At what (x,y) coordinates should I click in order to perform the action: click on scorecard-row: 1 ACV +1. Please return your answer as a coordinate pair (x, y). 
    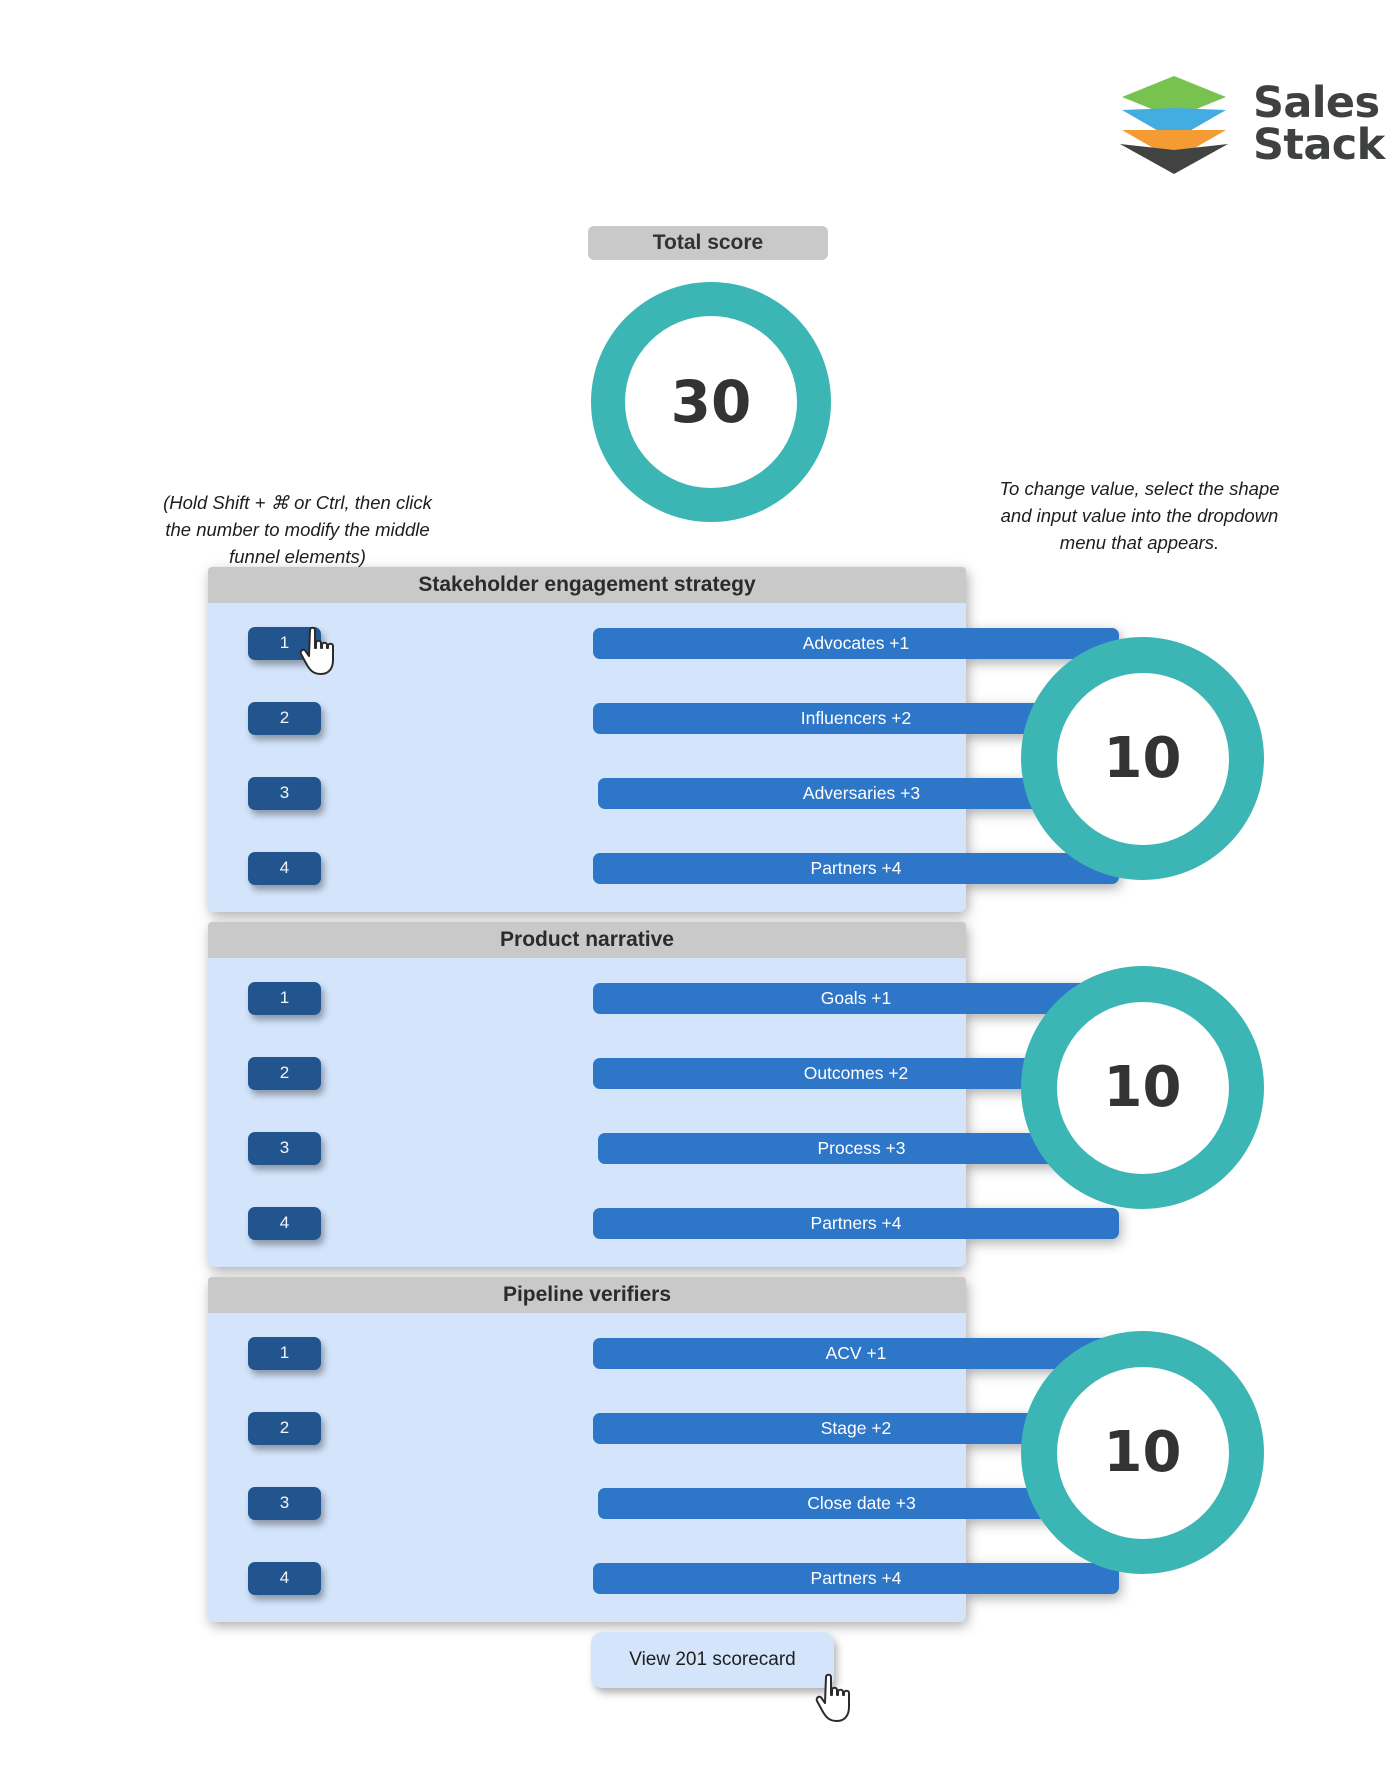
    Looking at the image, I should click on (663, 1353).